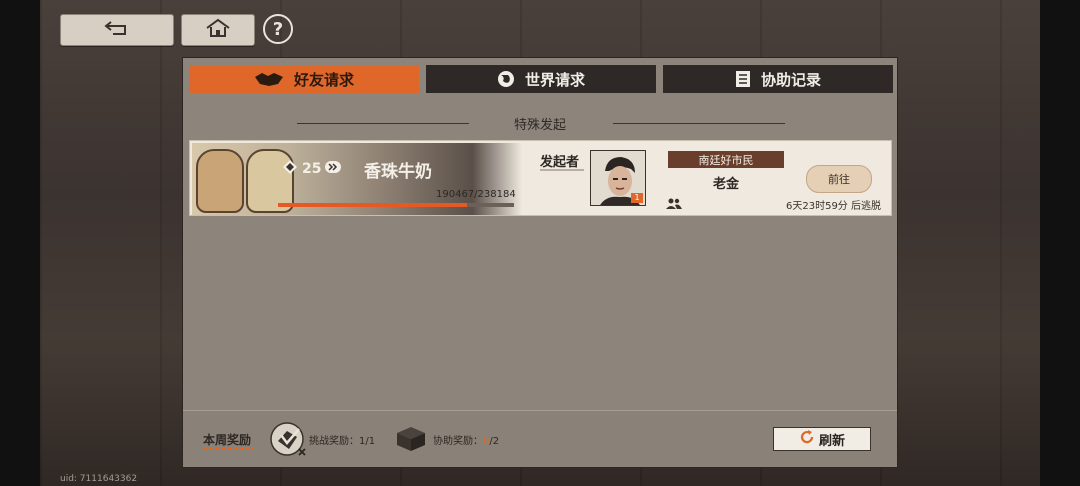 The height and width of the screenshot is (486, 1080). I want to click on challenge-reward-text: 挑战奖励：1/1, so click(342, 441).